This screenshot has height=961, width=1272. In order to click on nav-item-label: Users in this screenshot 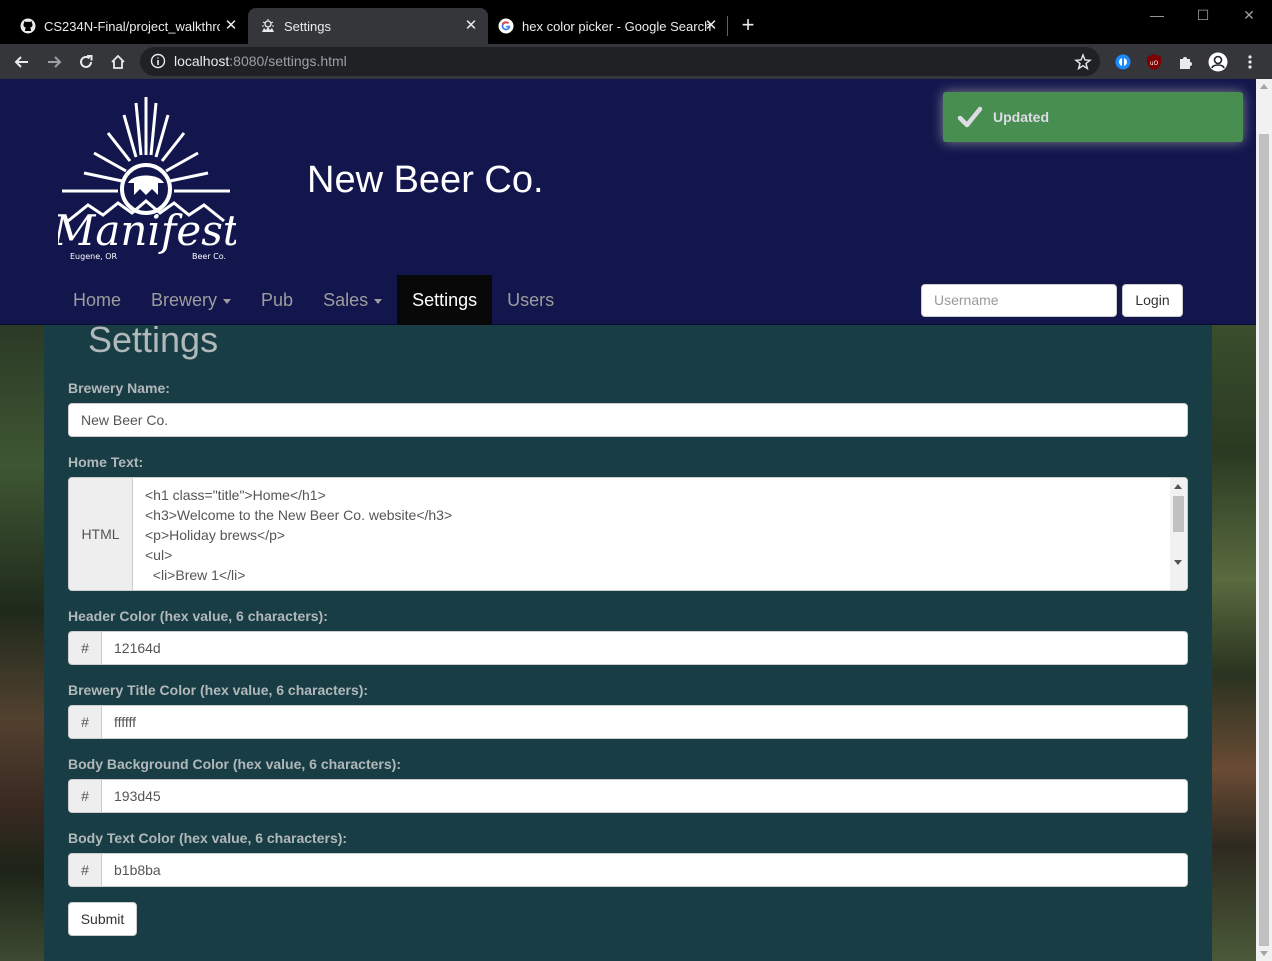, I will do `click(531, 300)`.